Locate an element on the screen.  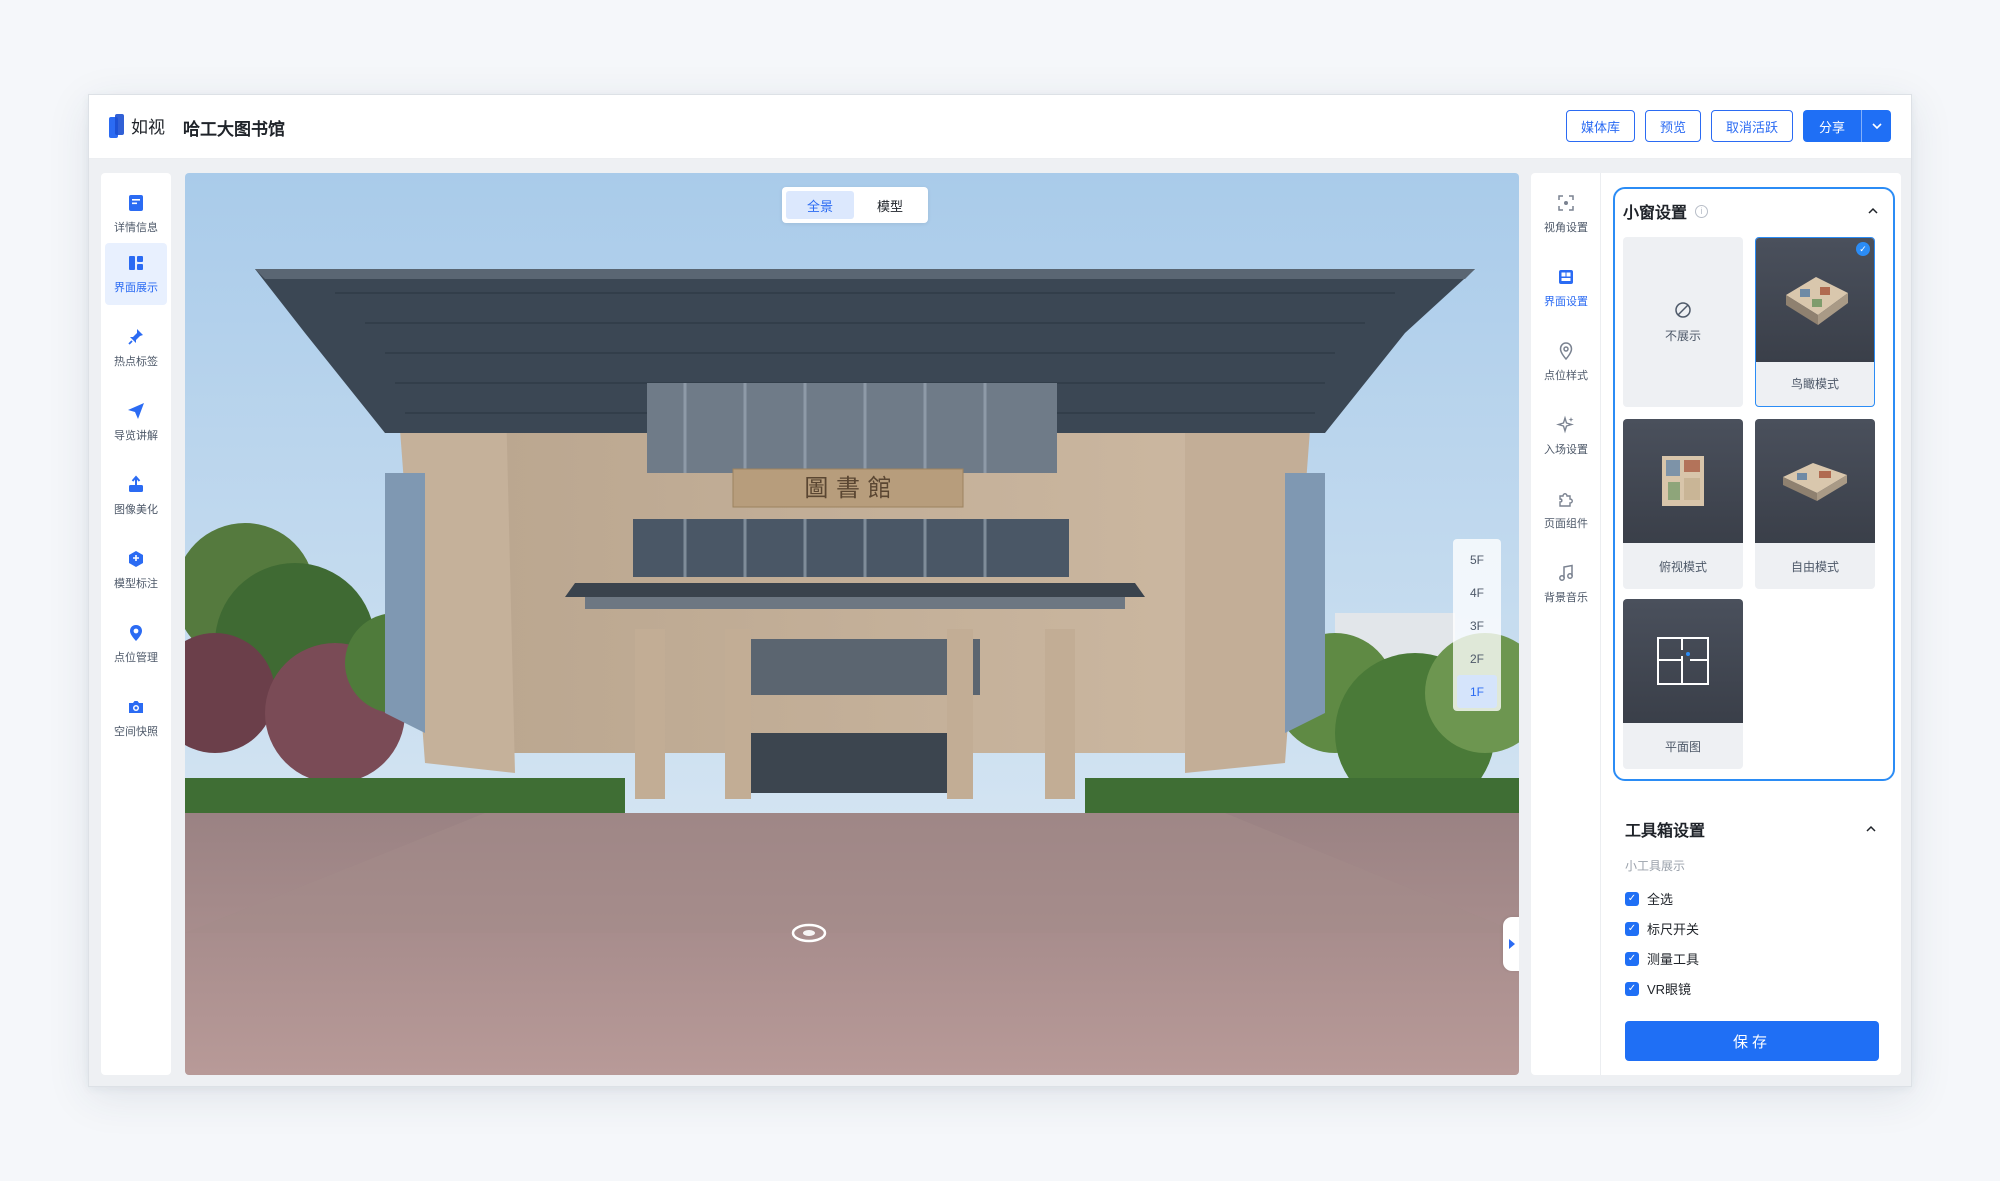
check-select-all: ✓ 全选 is located at coordinates (1649, 898).